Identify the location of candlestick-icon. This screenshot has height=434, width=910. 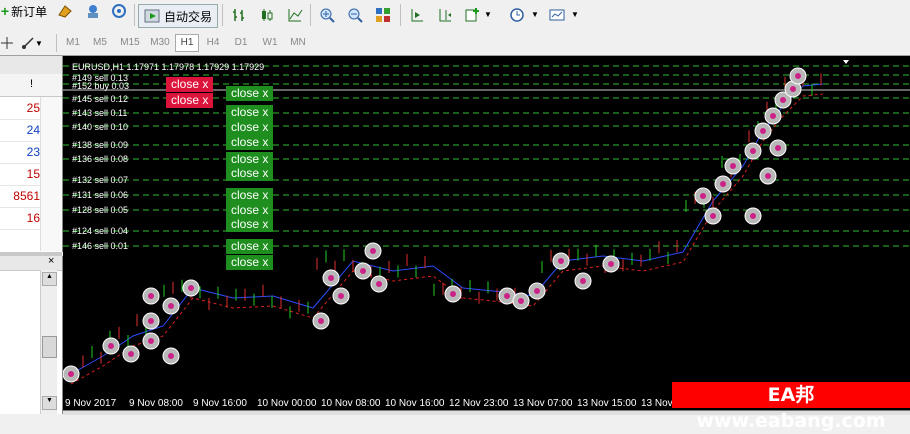
(267, 15).